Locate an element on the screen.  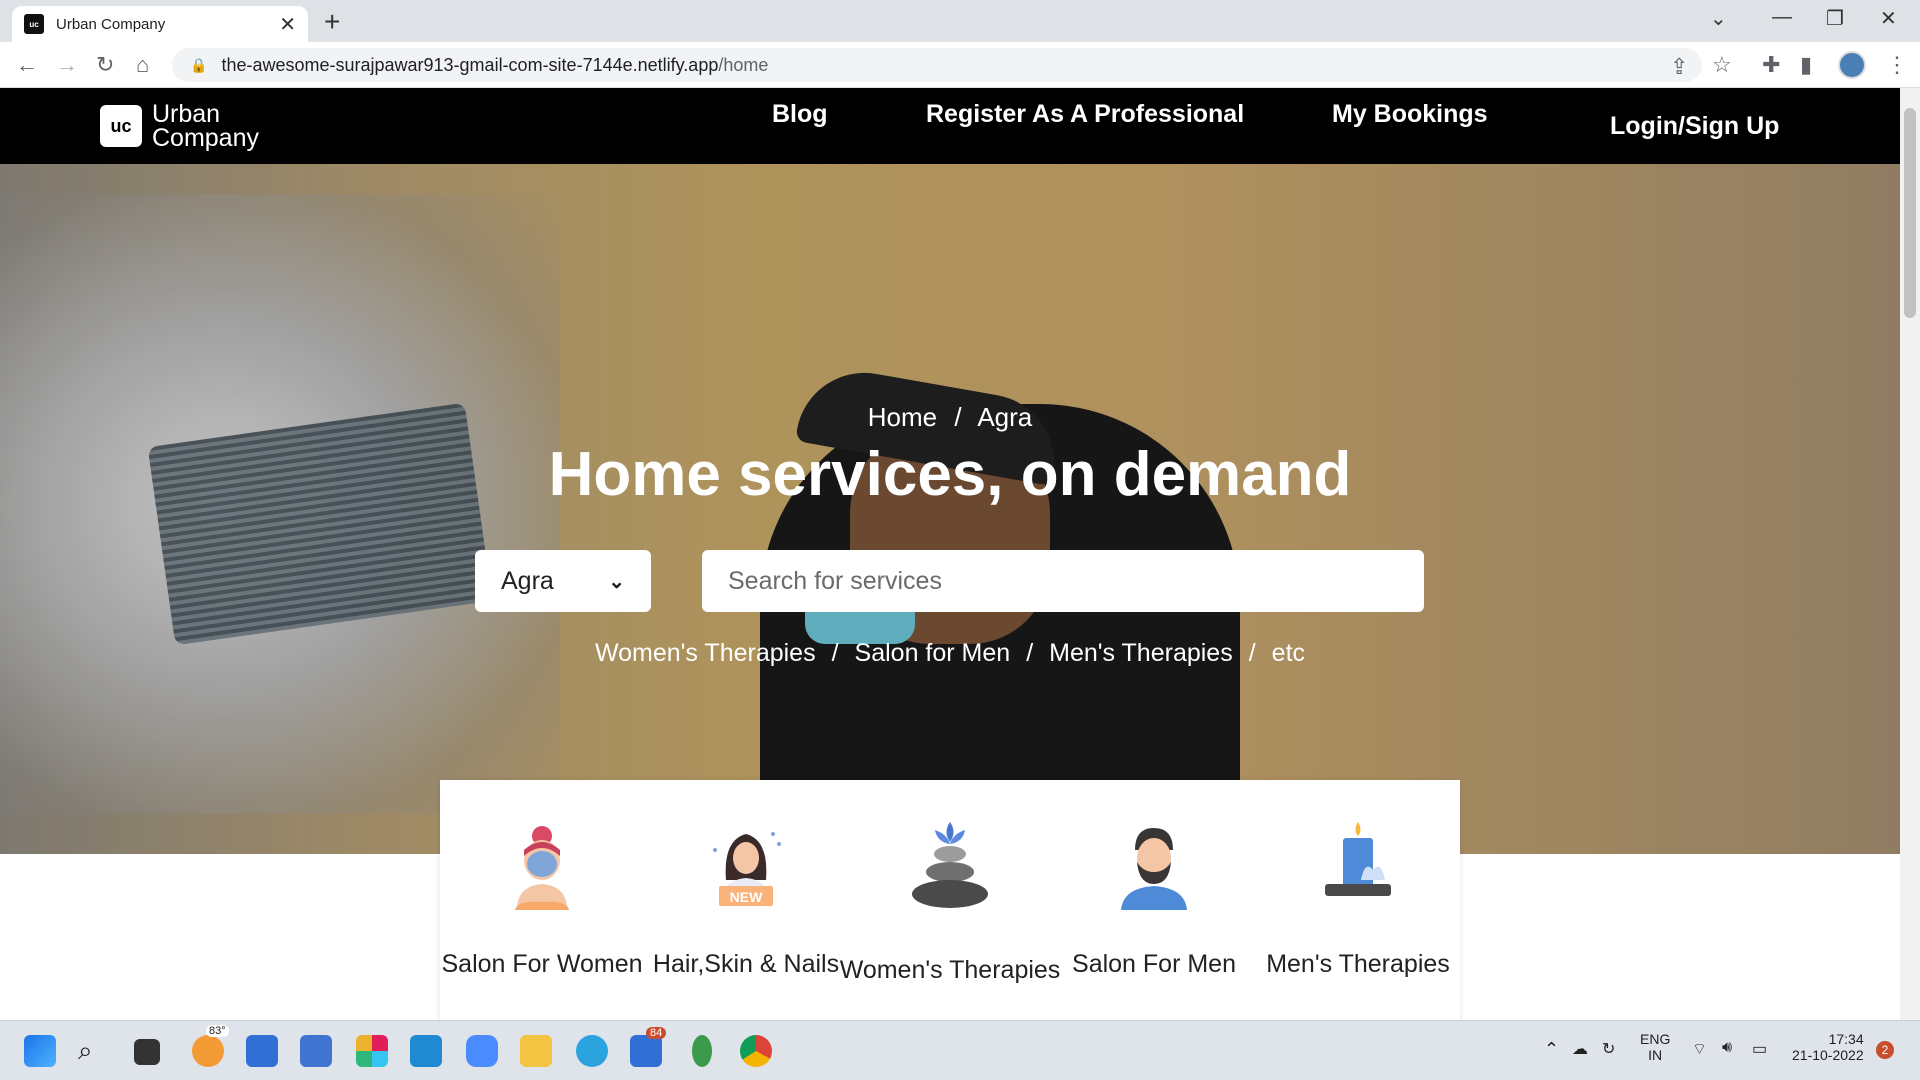
woman-new-badge-icon: NEW is located at coordinates (747, 869).